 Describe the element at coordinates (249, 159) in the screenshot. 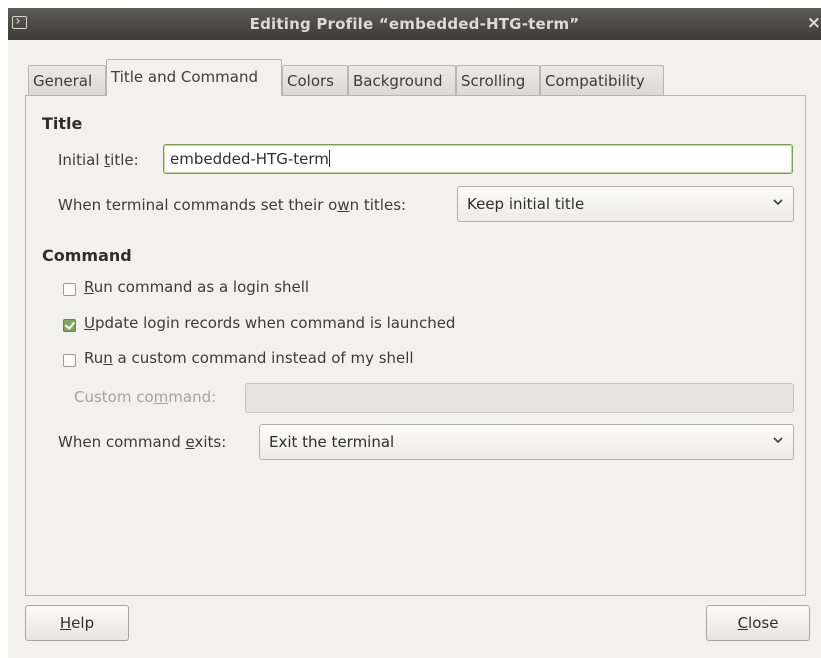

I see `initial-title-value: embedded-HTG-term` at that location.